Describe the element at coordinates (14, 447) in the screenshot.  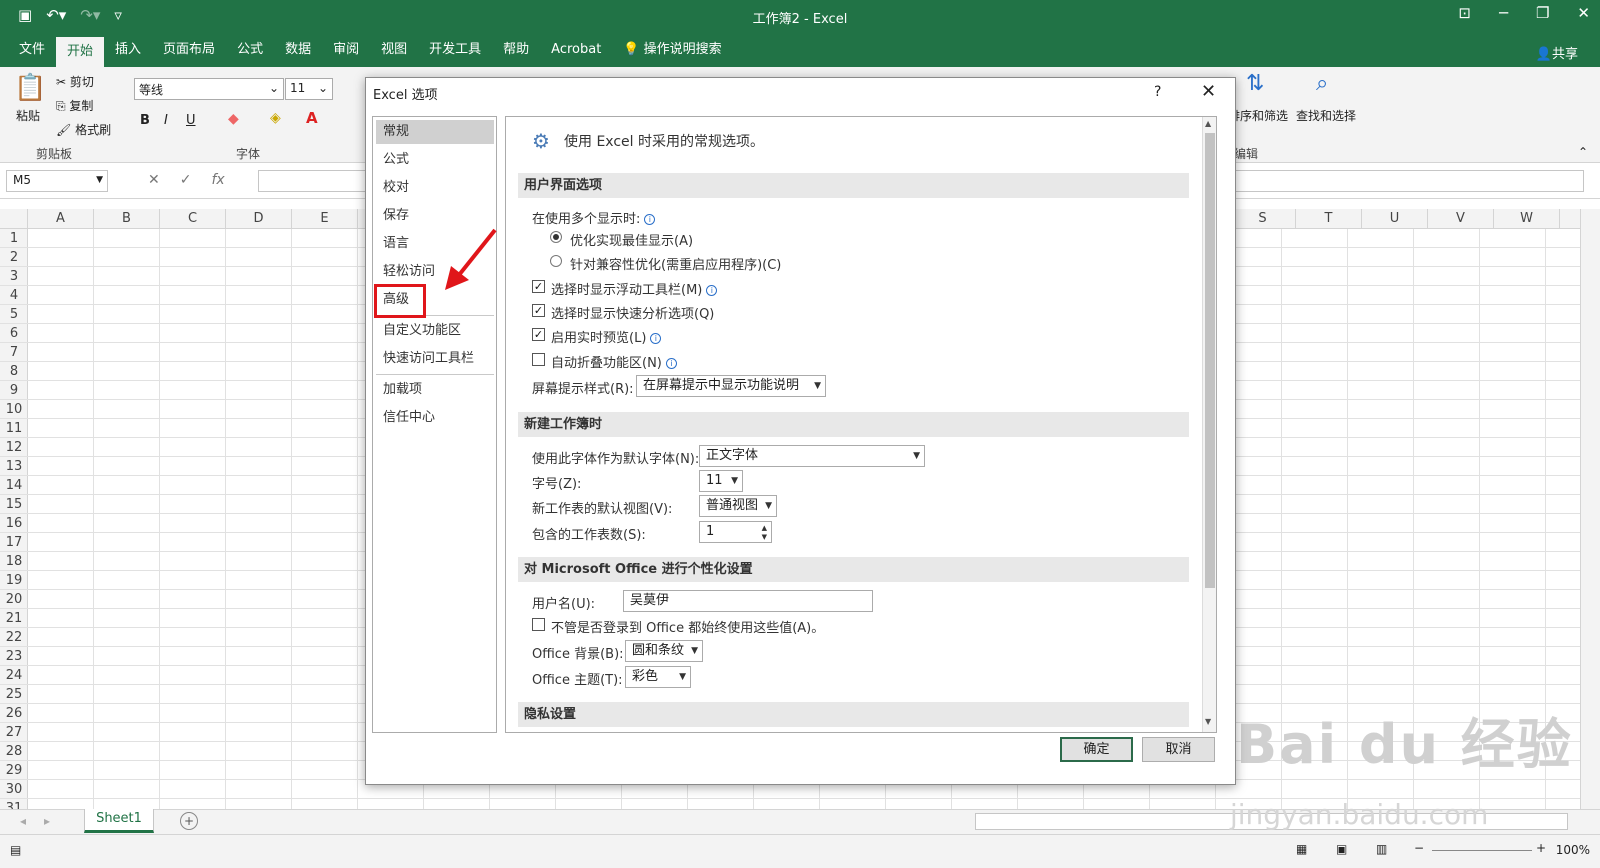
I see `row-header: 12` at that location.